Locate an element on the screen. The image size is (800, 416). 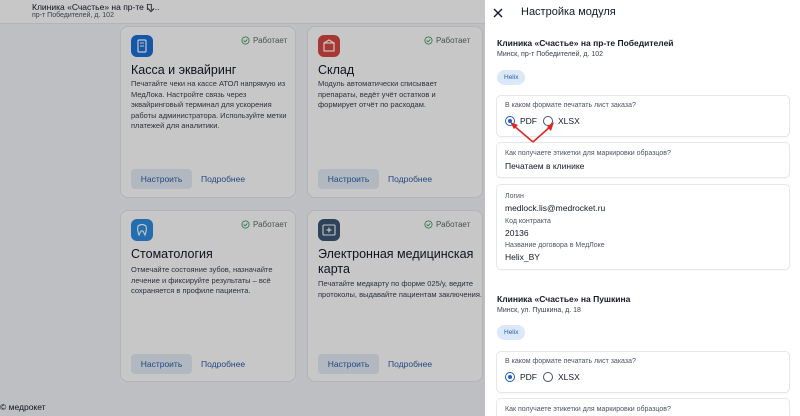
agreement-name-input: Helix_BY is located at coordinates (522, 257).